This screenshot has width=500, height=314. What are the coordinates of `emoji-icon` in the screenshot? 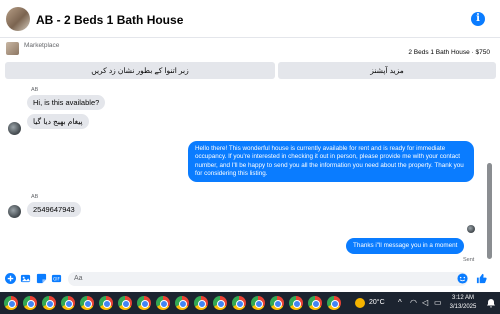 It's located at (462, 278).